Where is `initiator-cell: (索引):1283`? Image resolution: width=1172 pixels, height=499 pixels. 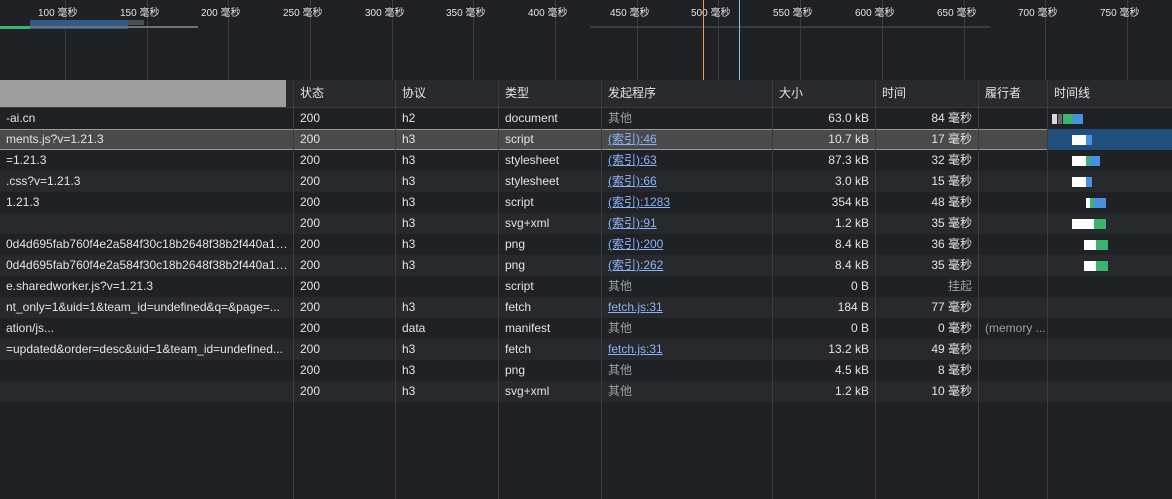
initiator-cell: (索引):1283 is located at coordinates (687, 202).